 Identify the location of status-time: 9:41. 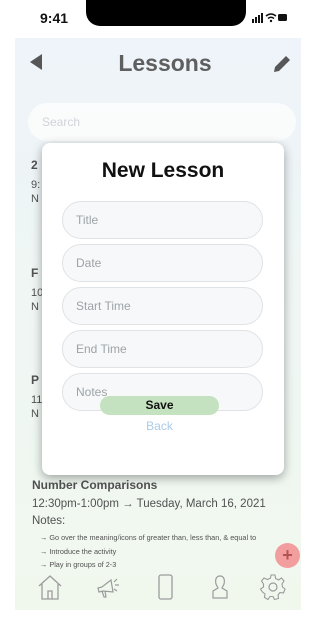
(54, 18).